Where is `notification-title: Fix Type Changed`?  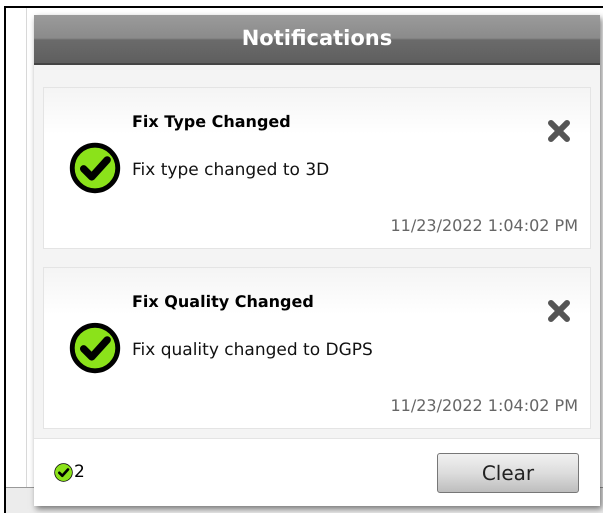
notification-title: Fix Type Changed is located at coordinates (212, 122).